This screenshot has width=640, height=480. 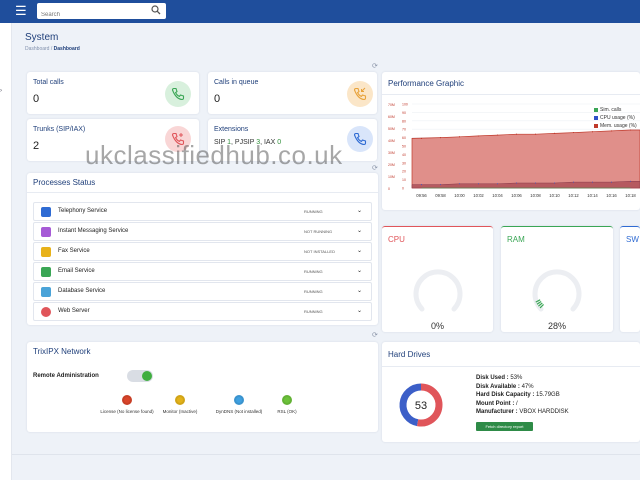 What do you see at coordinates (21, 11) in the screenshot?
I see `hamburger-icon: ☰` at bounding box center [21, 11].